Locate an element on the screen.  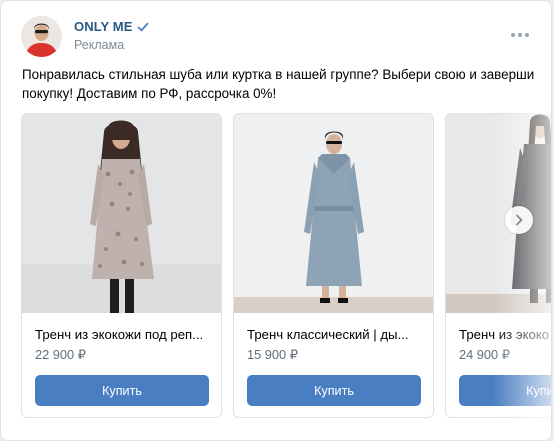
chevron-right-icon is located at coordinates (519, 220).